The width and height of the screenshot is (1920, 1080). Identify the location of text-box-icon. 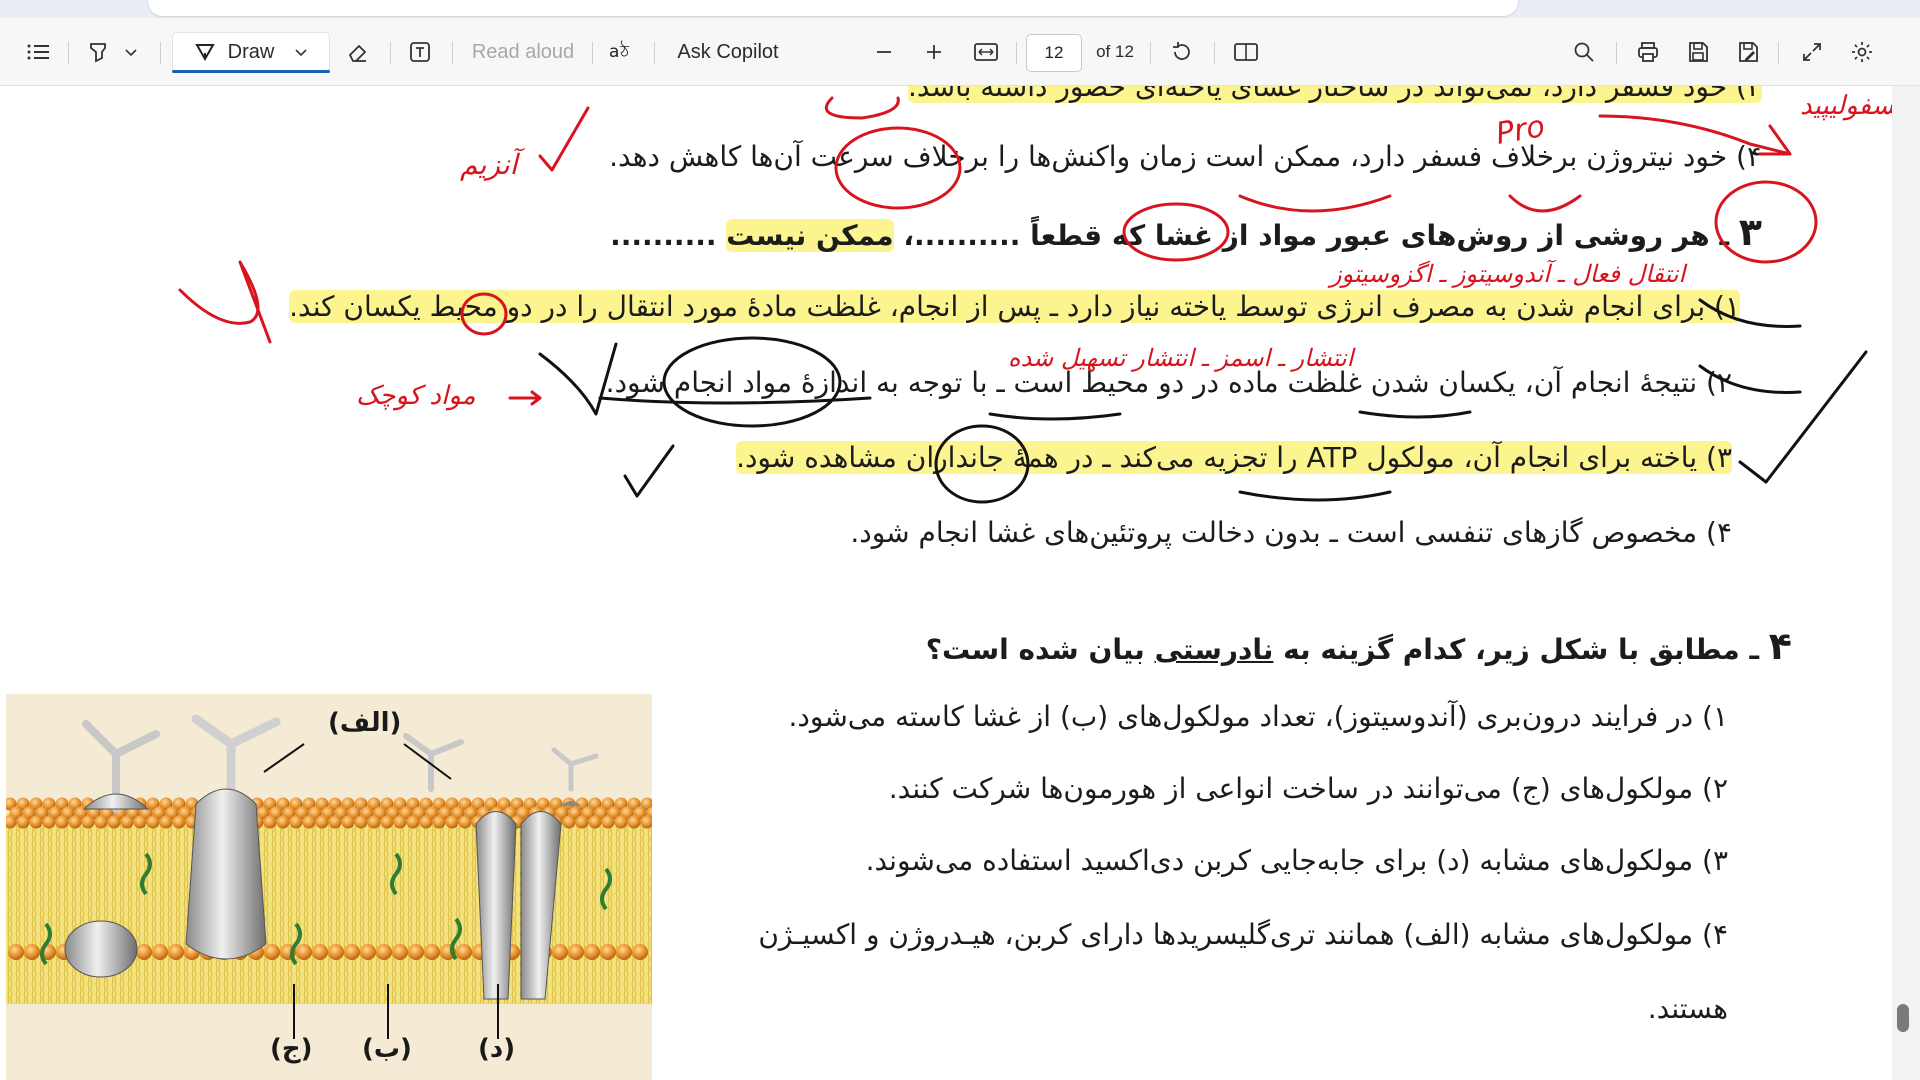
(420, 52).